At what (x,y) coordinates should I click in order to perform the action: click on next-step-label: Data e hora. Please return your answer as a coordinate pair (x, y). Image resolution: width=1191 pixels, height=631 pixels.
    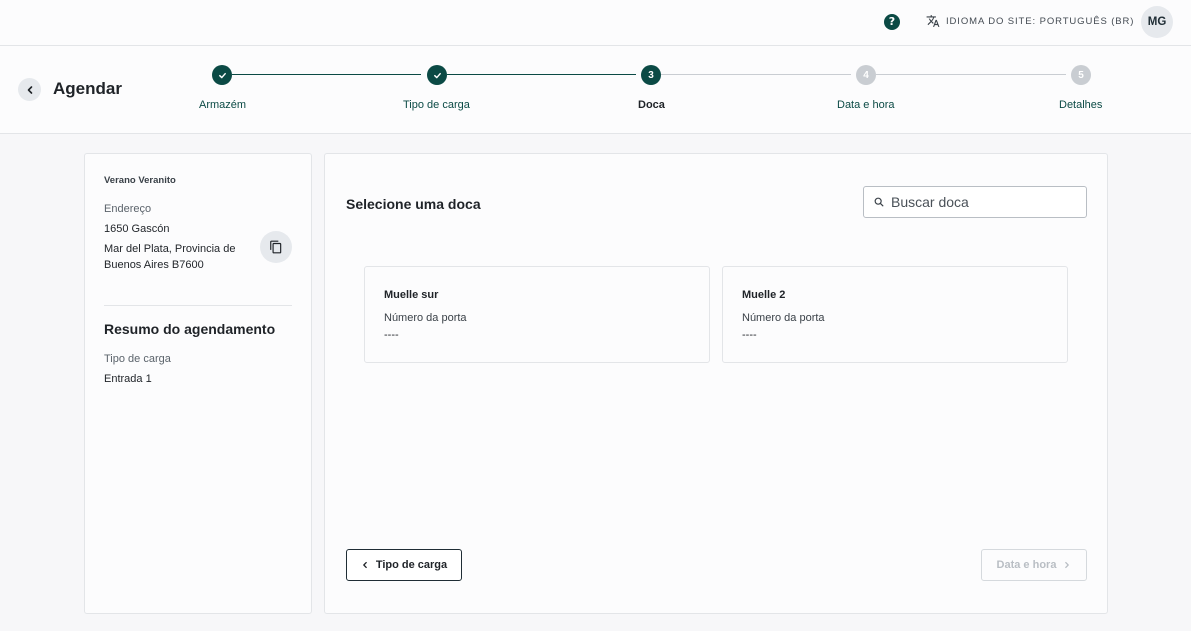
    Looking at the image, I should click on (1026, 565).